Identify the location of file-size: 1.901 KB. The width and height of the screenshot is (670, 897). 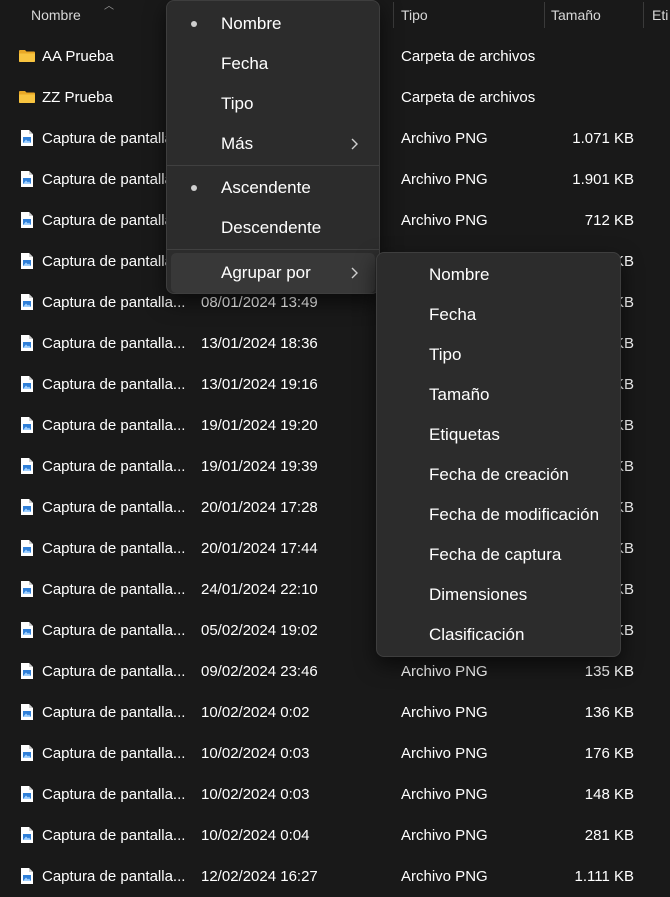
(603, 179).